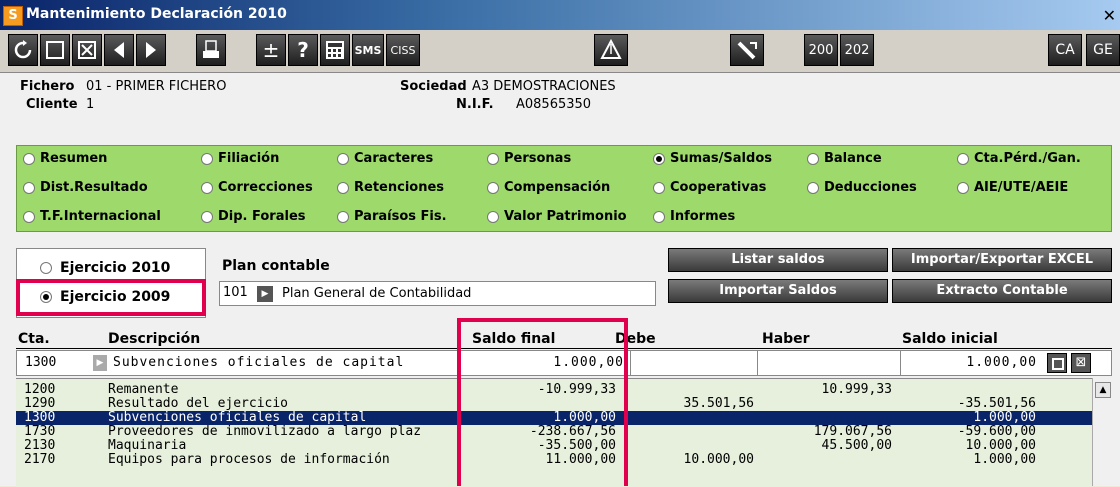 This screenshot has height=487, width=1120. Describe the element at coordinates (778, 260) in the screenshot. I see `listar-saldos-button: Listar saldos` at that location.